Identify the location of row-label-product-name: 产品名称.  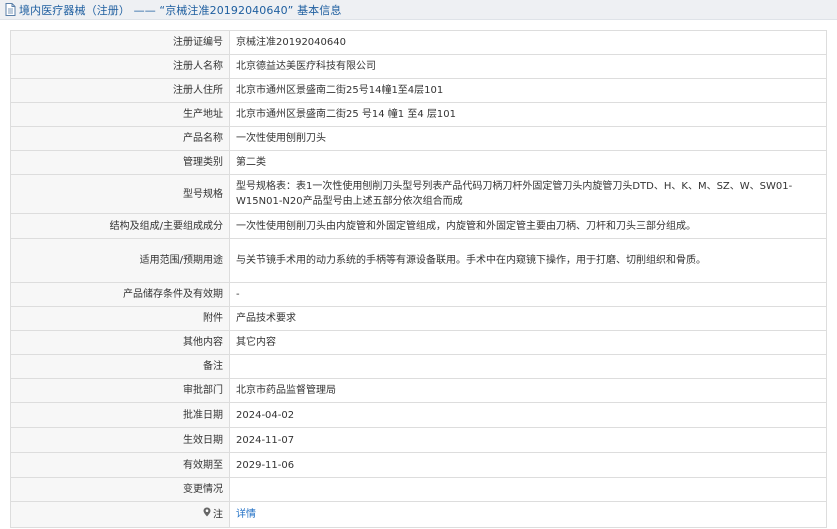
(120, 138).